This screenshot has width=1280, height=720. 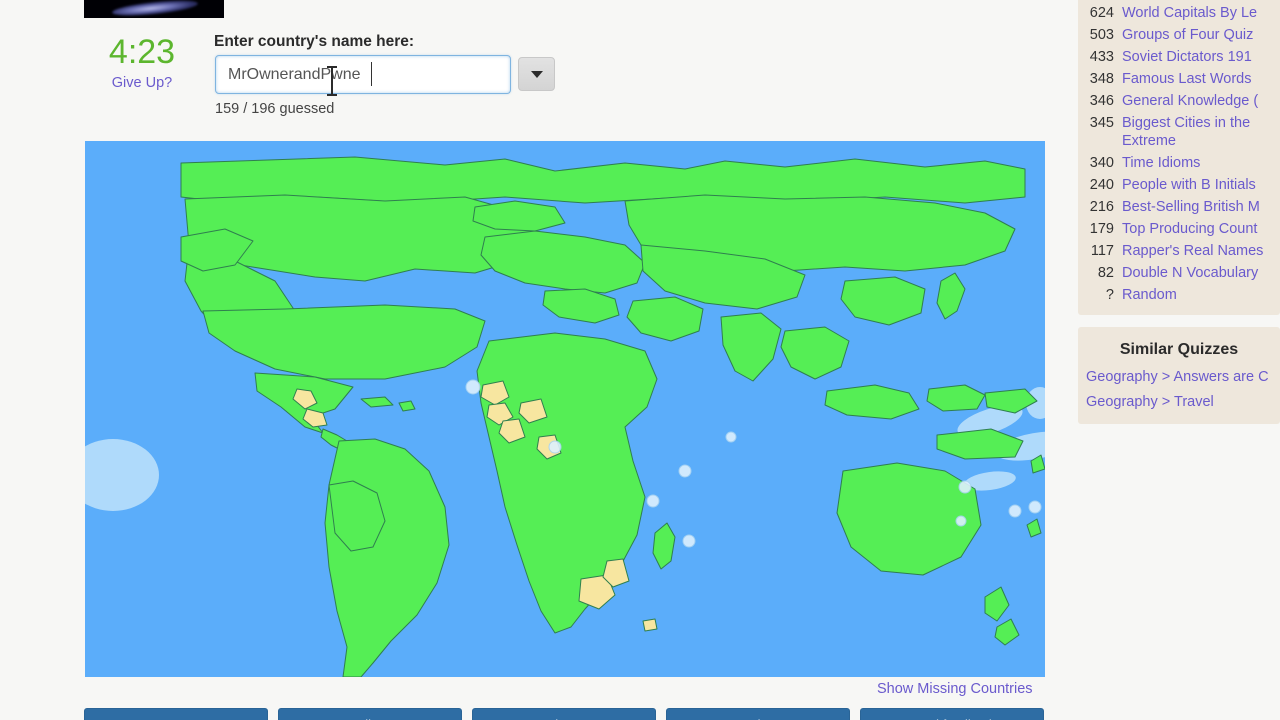 I want to click on list-item: 117 Rapper's Real Names, so click(x=1179, y=251).